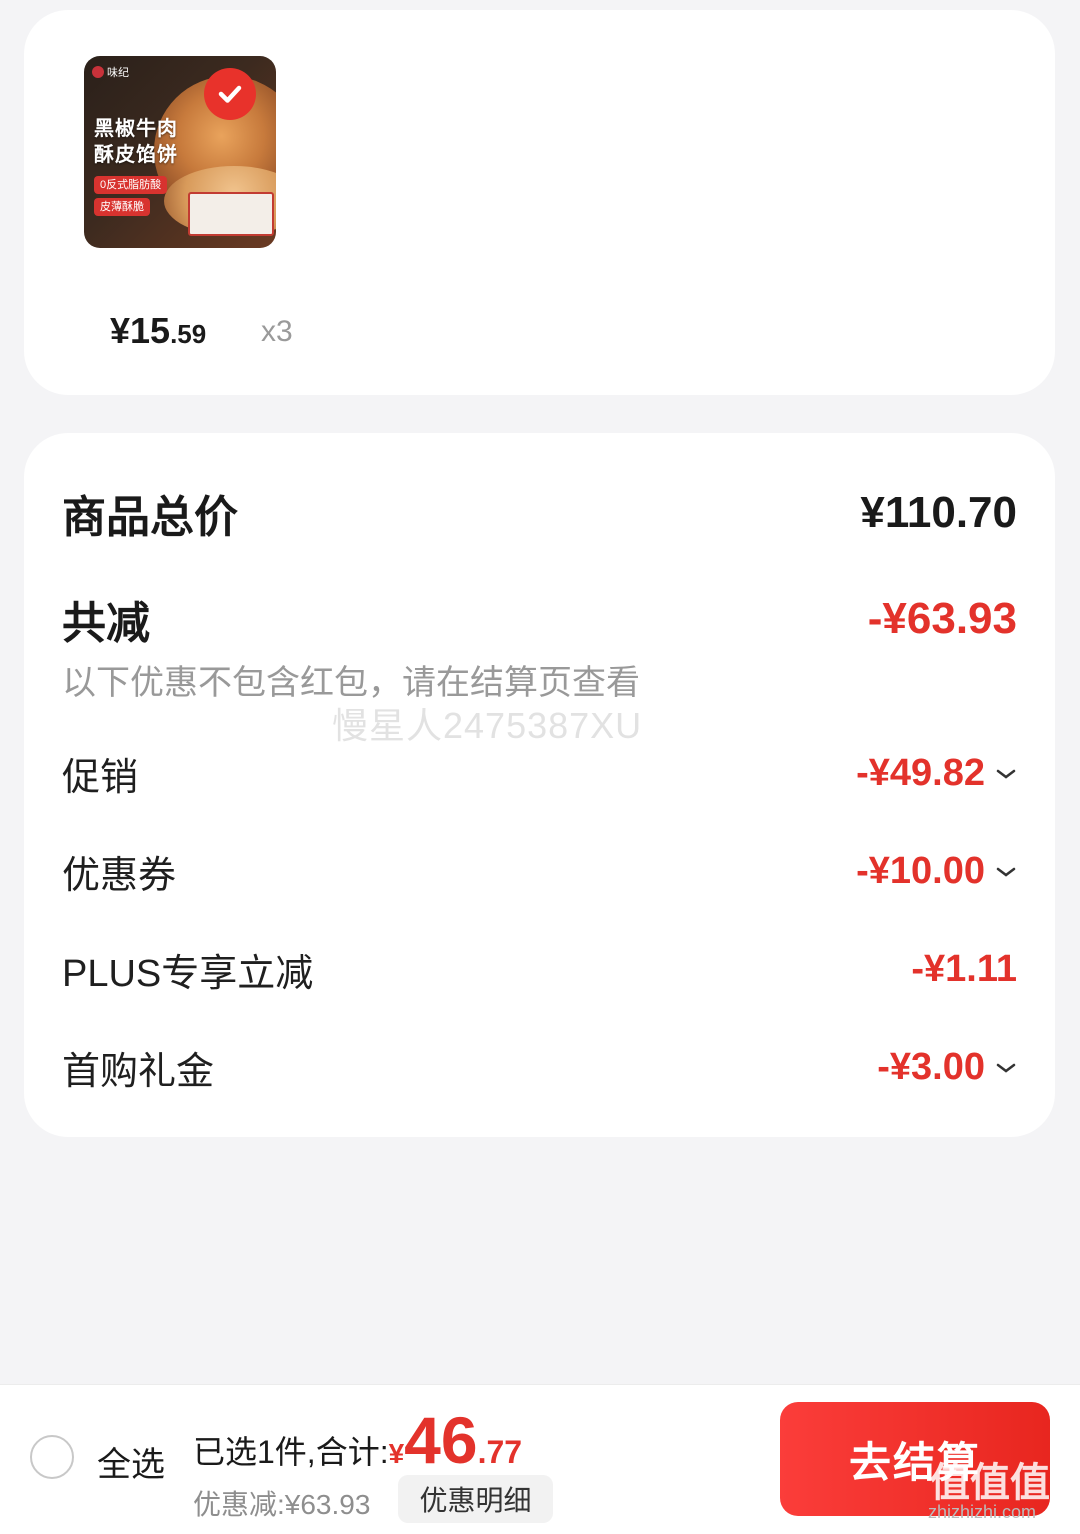 This screenshot has height=1534, width=1080. I want to click on discount-row: 共减 -¥63.93, so click(539, 619).